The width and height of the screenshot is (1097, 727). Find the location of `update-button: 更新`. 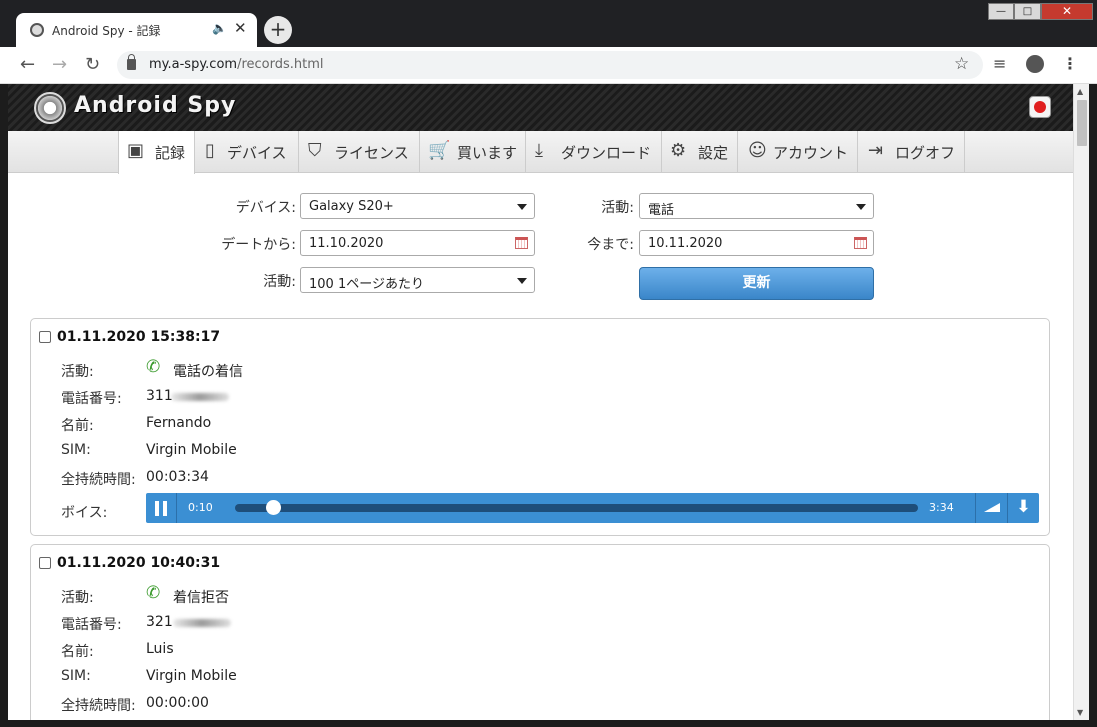

update-button: 更新 is located at coordinates (756, 283).